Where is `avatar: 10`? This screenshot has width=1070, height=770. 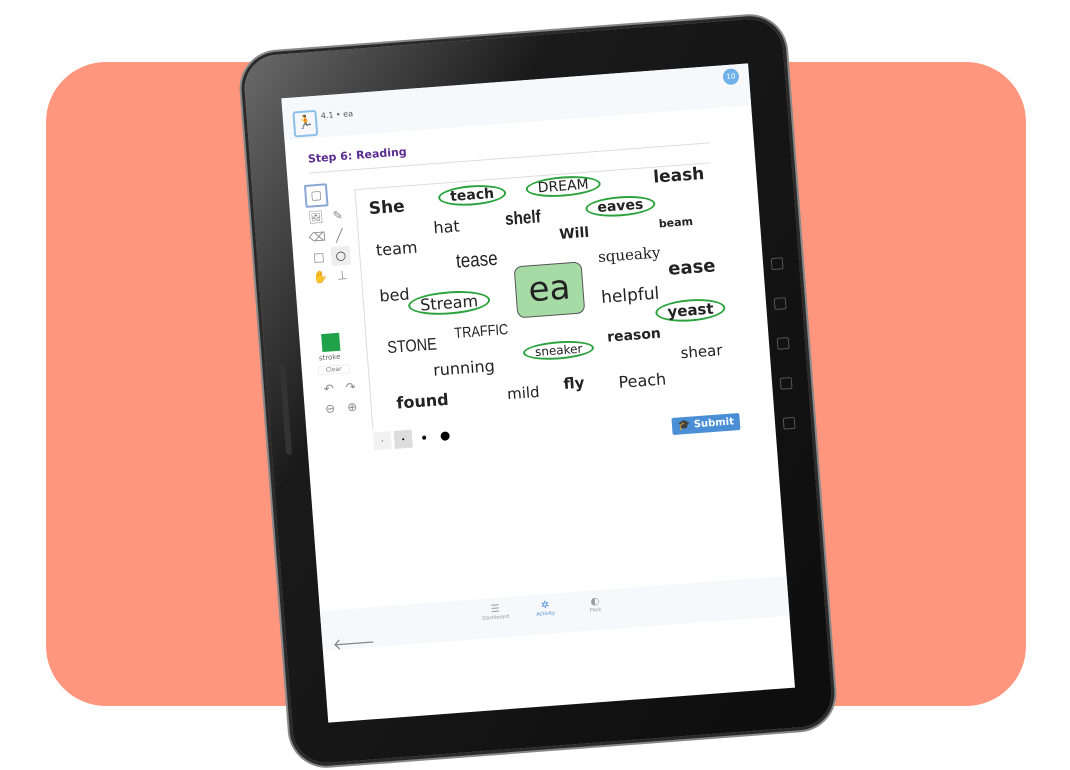 avatar: 10 is located at coordinates (731, 77).